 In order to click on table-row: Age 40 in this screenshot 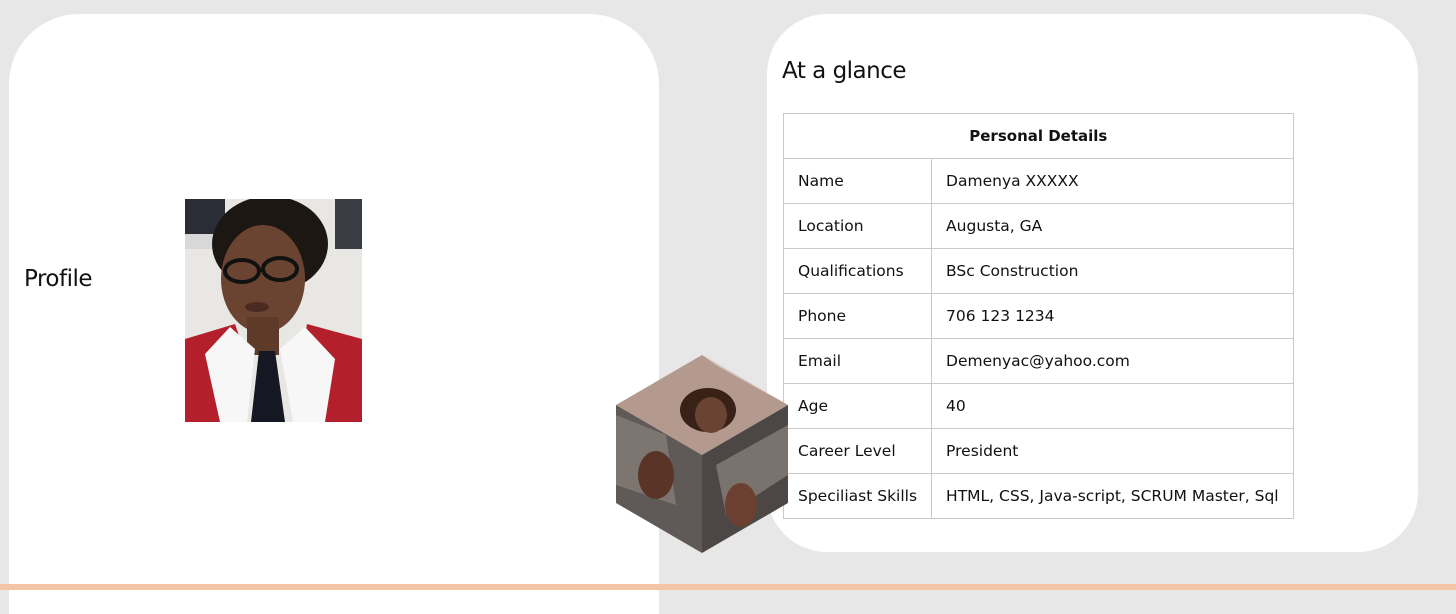, I will do `click(1038, 406)`.